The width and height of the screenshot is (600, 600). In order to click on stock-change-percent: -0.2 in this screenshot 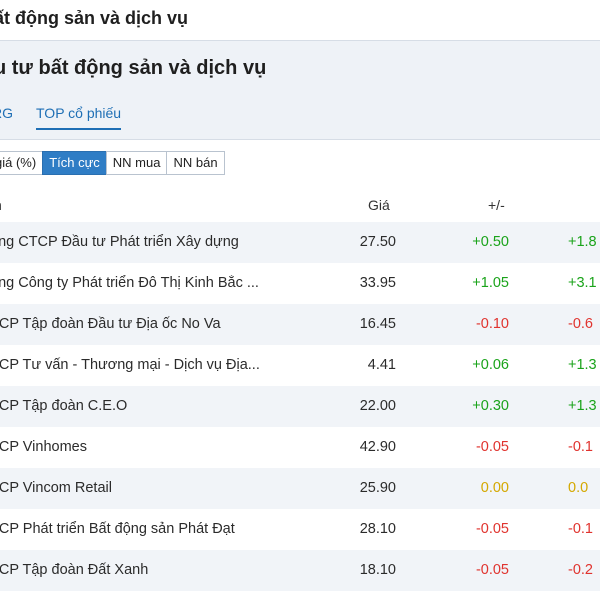, I will do `click(580, 570)`.